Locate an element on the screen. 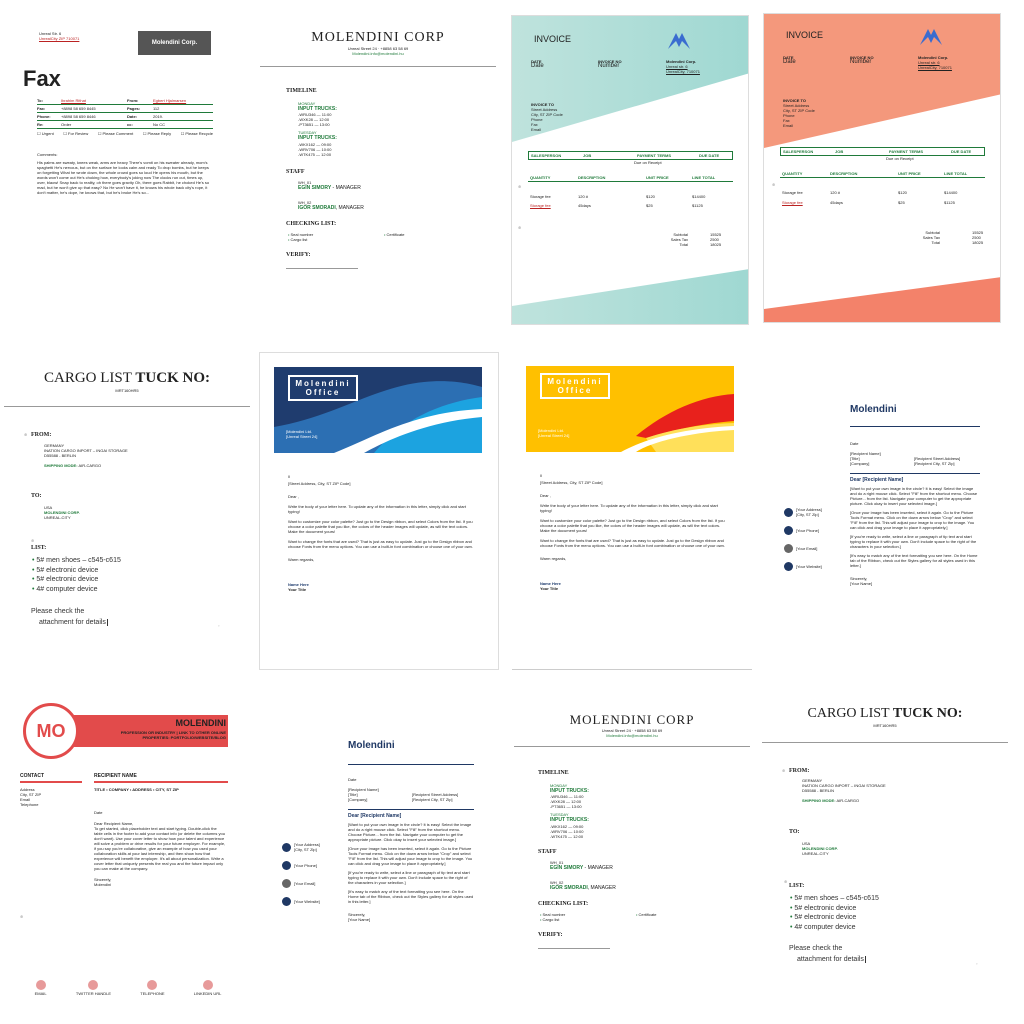  footer-label: TWITTER HANDLE is located at coordinates (93, 993).